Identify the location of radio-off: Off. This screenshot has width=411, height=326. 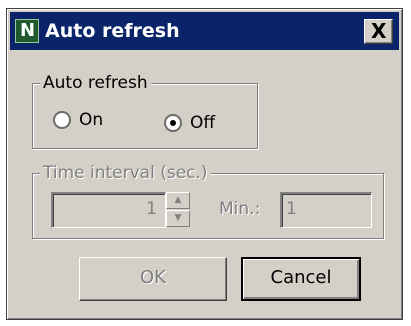
(209, 123).